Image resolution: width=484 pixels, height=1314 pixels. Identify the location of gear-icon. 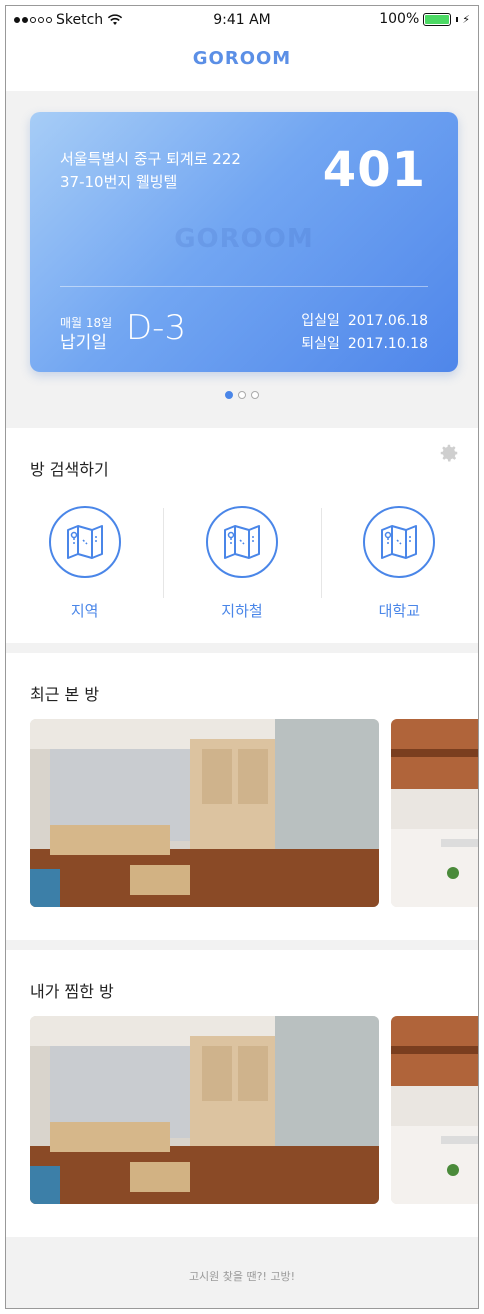
(449, 453).